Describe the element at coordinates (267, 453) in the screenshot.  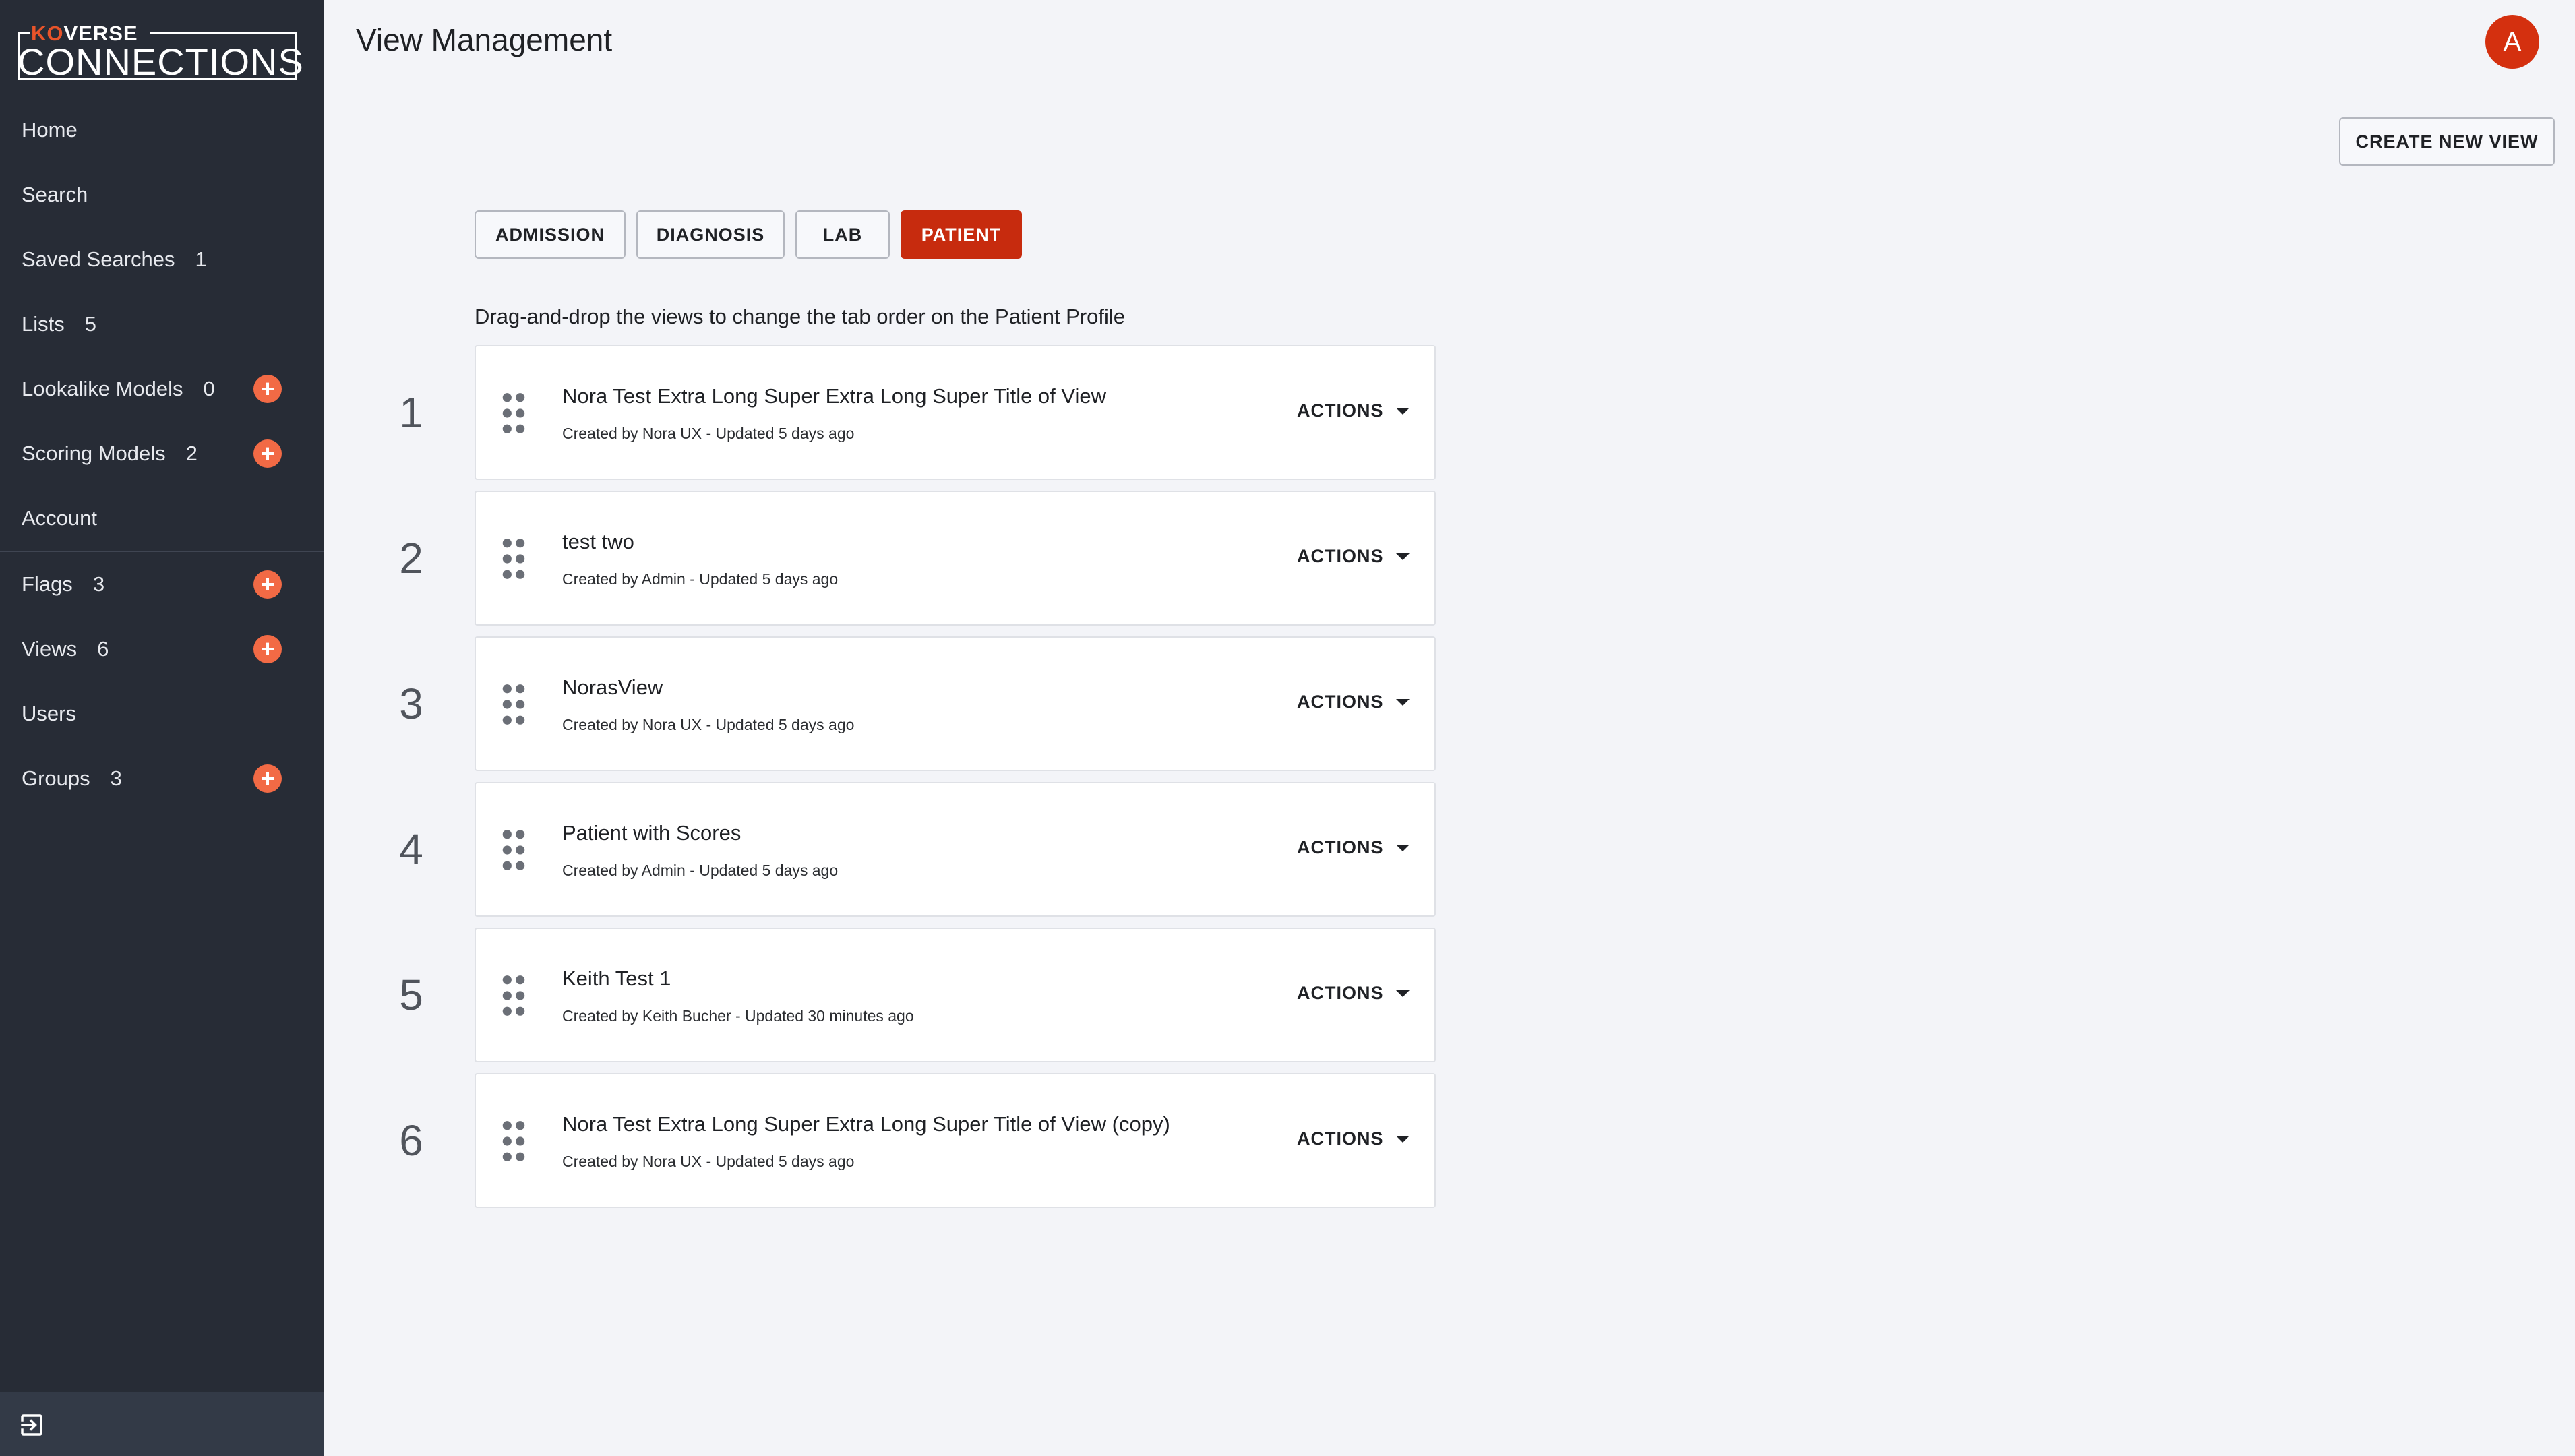
I see `add-scoring-model-icon: +` at that location.